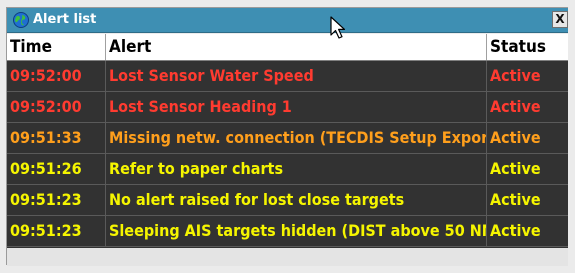  What do you see at coordinates (56, 138) in the screenshot?
I see `alert-time: 09:51:33` at bounding box center [56, 138].